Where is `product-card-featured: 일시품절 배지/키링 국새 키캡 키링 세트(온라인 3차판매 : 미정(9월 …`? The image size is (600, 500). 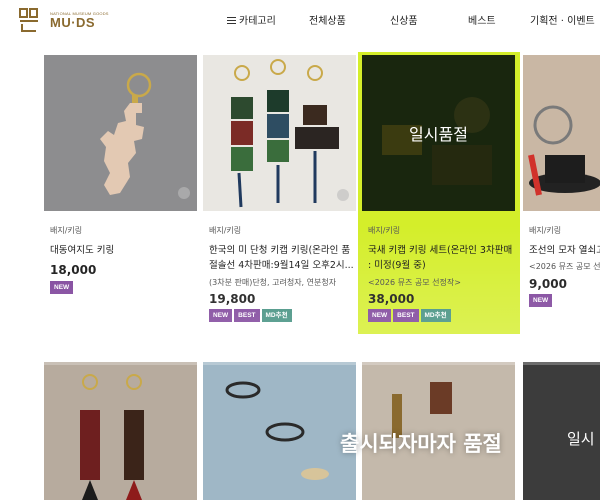
product-card-featured: 일시품절 배지/키링 국새 키캡 키링 세트(온라인 3차판매 : 미정(9월 … is located at coordinates (440, 195).